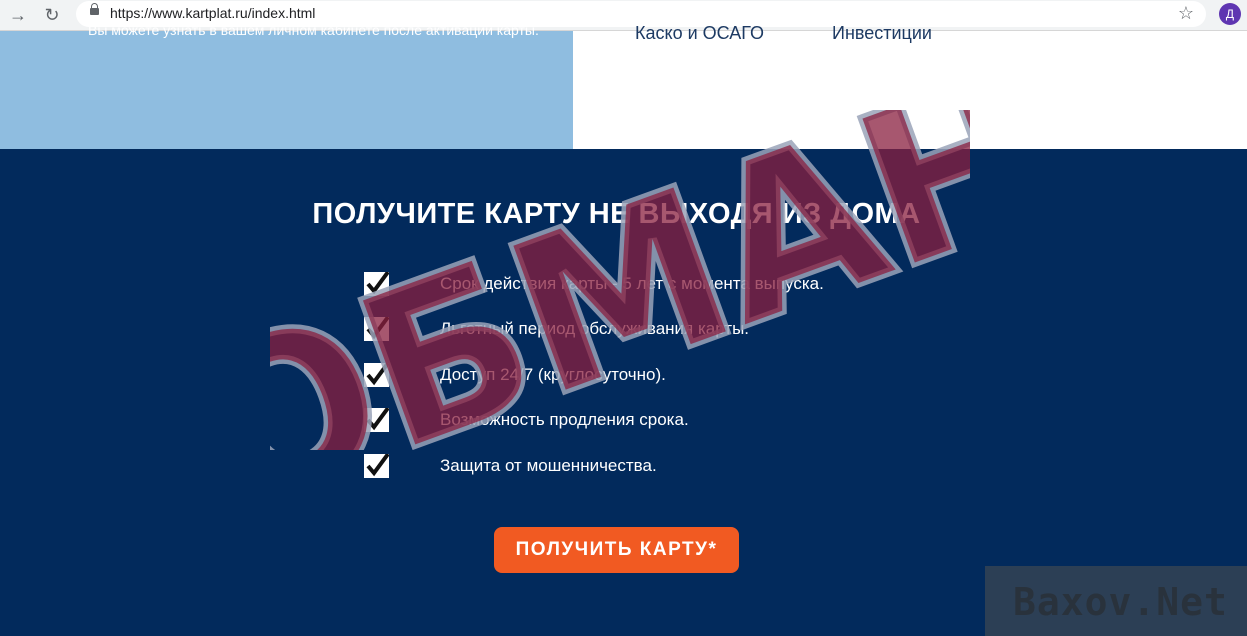 The height and width of the screenshot is (636, 1247). I want to click on feature-text: Возможность продления срока., so click(564, 419).